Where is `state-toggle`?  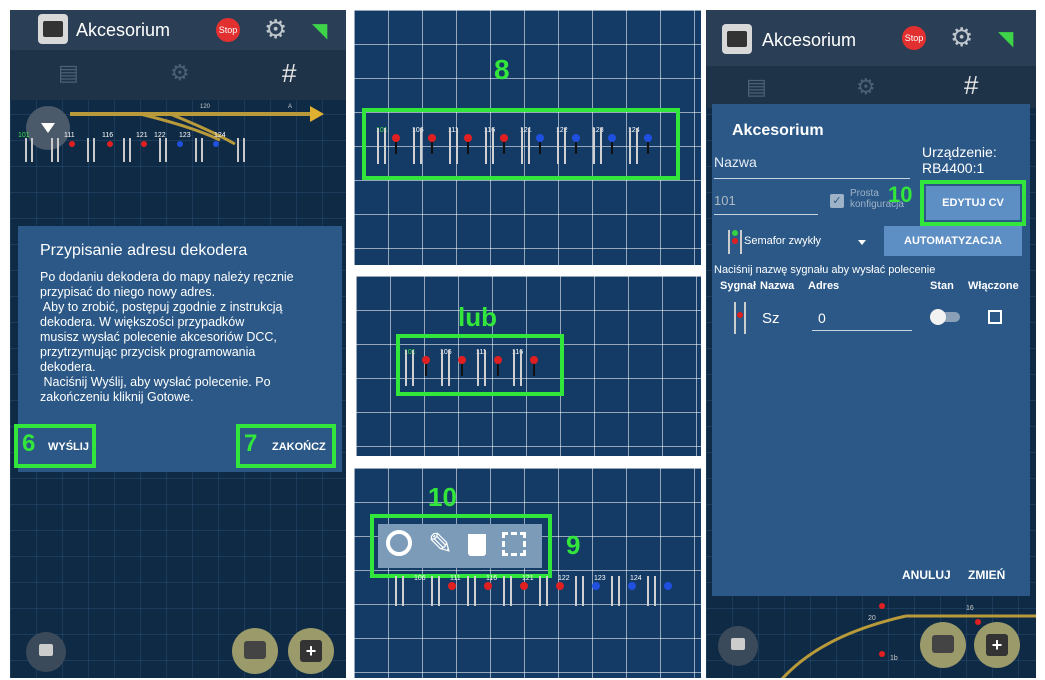
state-toggle is located at coordinates (945, 317).